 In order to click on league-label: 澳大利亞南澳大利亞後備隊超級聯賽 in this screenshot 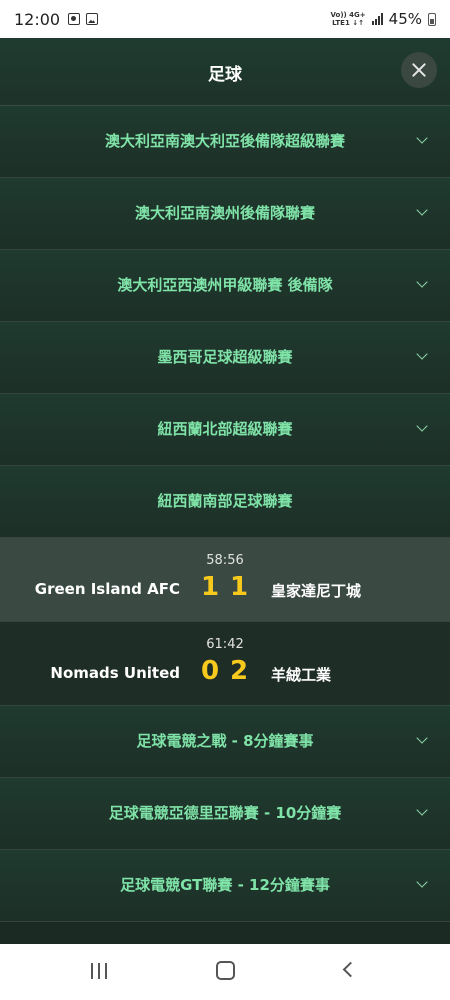, I will do `click(224, 141)`.